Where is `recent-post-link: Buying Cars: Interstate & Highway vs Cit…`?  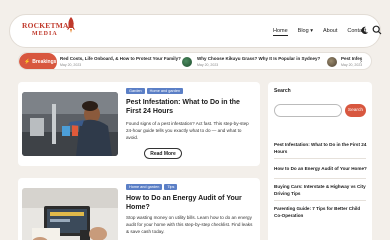 recent-post-link: Buying Cars: Interstate & Highway vs Cit… is located at coordinates (321, 190).